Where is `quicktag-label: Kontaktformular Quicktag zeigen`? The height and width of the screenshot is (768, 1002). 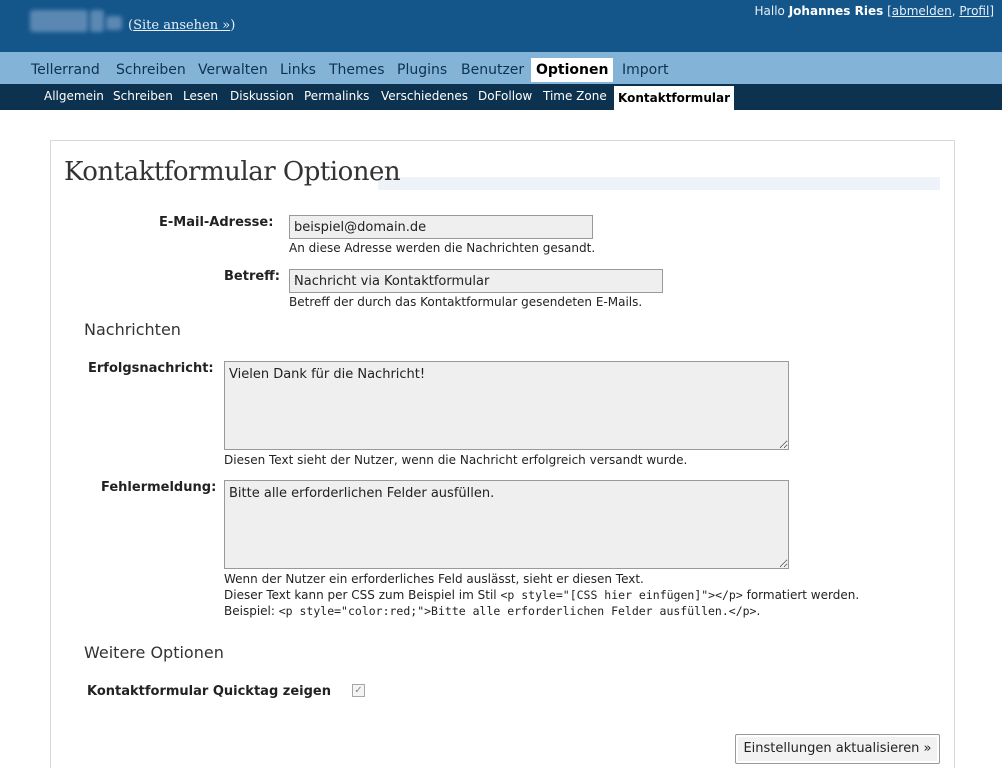 quicktag-label: Kontaktformular Quicktag zeigen is located at coordinates (209, 691).